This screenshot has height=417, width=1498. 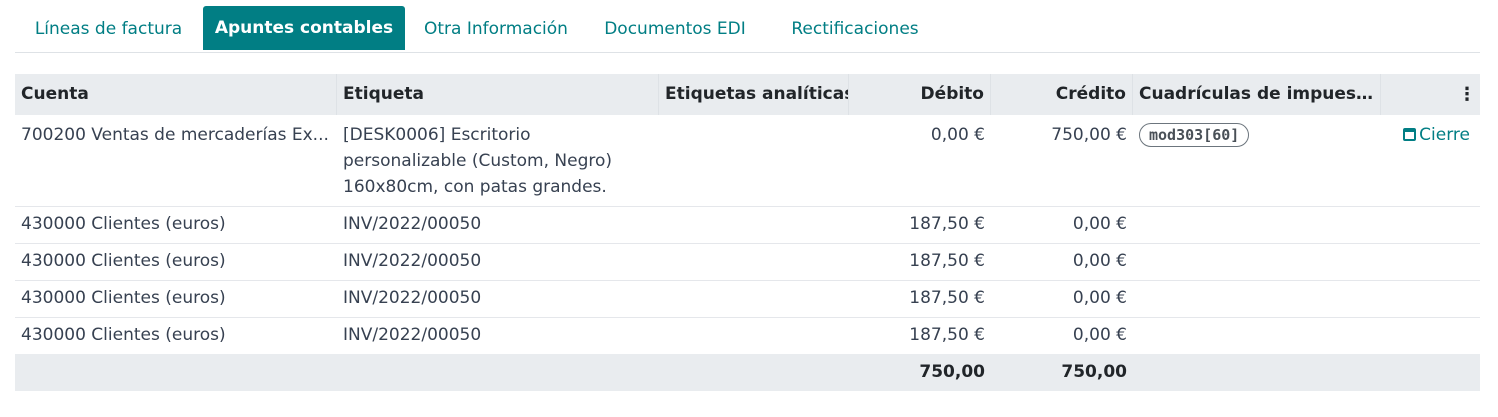 I want to click on tab-apuntes-contables: Apuntes contables, so click(x=304, y=28).